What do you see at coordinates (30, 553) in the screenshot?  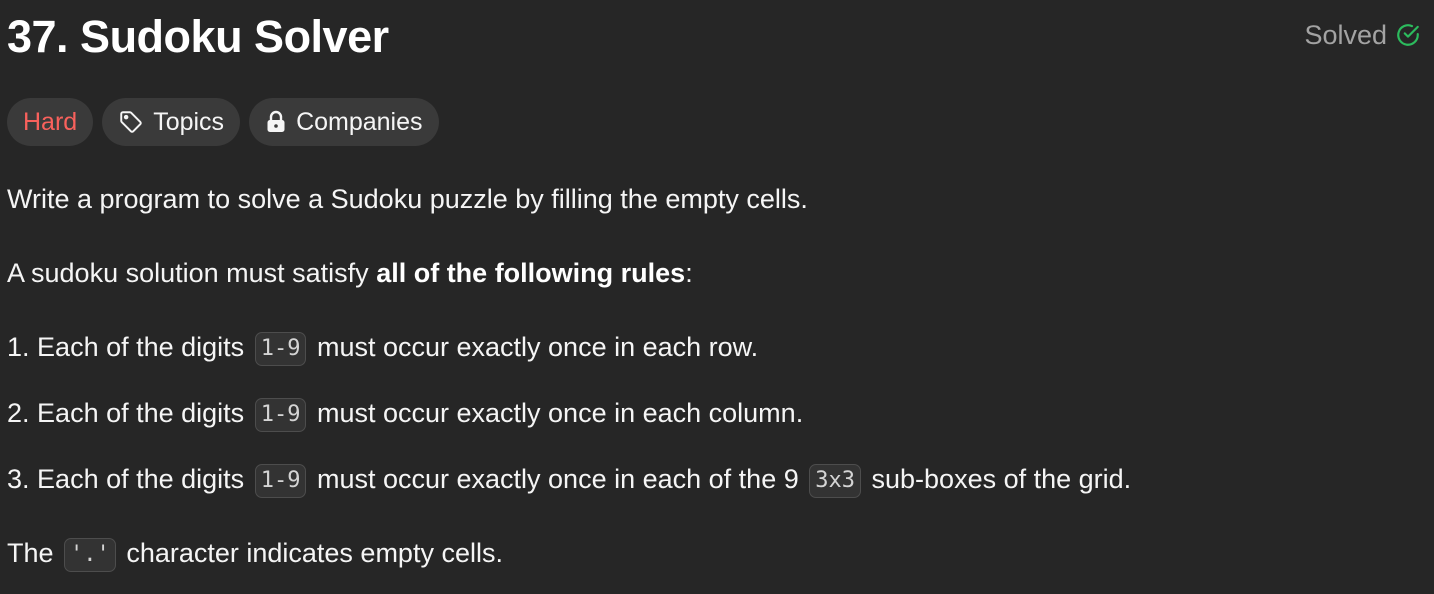 I see `empty-prefix: The` at bounding box center [30, 553].